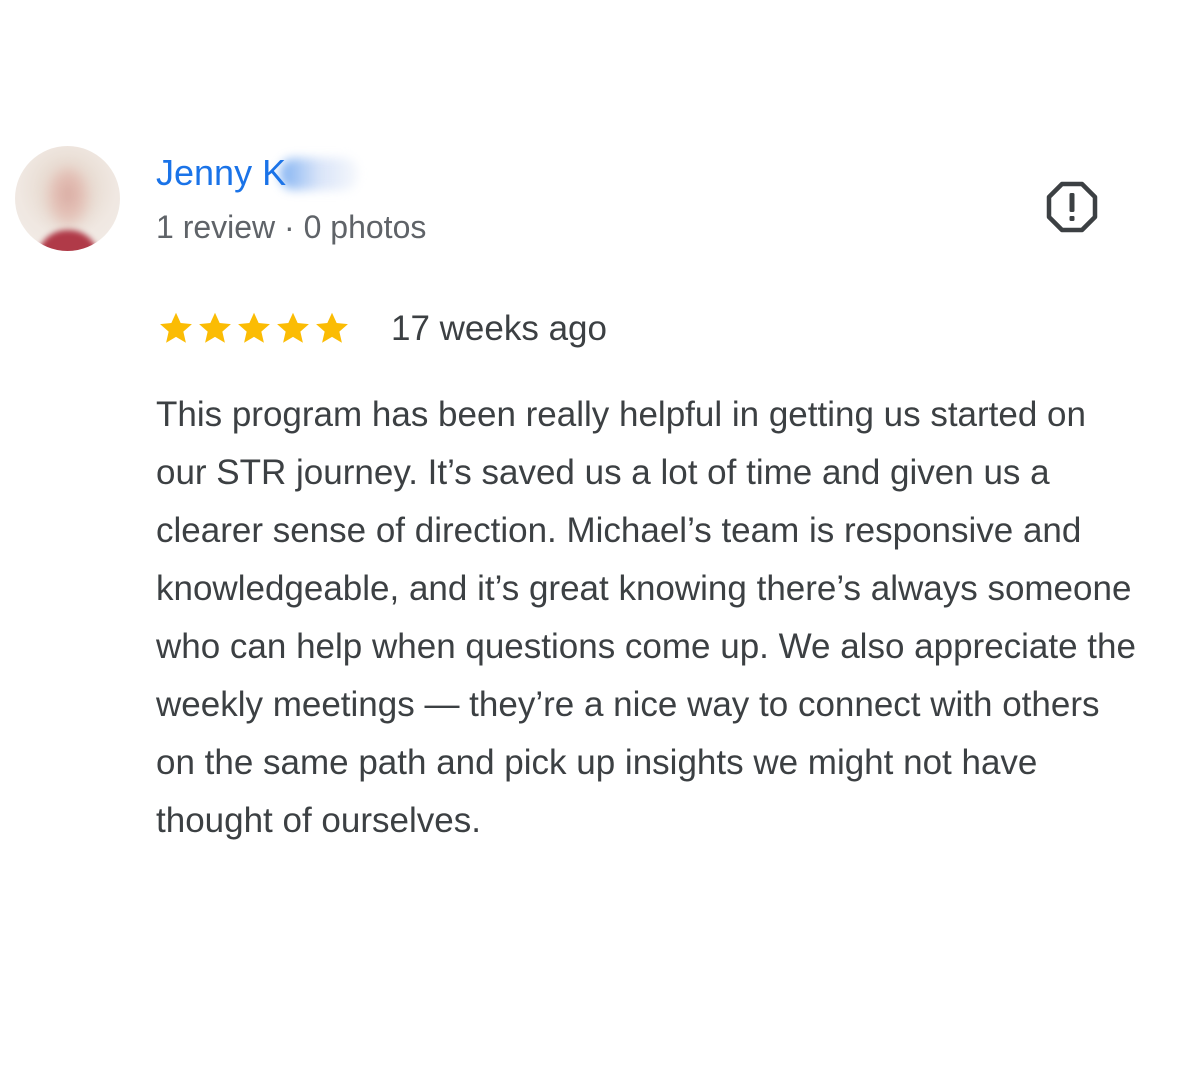 This screenshot has width=1200, height=1080. What do you see at coordinates (221, 173) in the screenshot?
I see `reviewer-name-link: Jenny K` at bounding box center [221, 173].